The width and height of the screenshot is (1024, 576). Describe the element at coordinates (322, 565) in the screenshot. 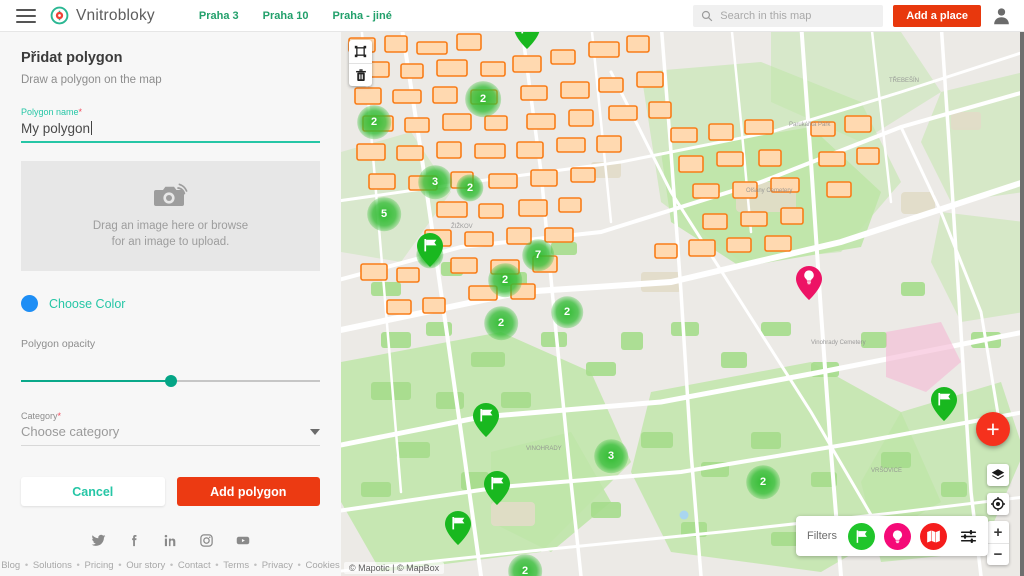

I see `footer-link: Cookies` at that location.